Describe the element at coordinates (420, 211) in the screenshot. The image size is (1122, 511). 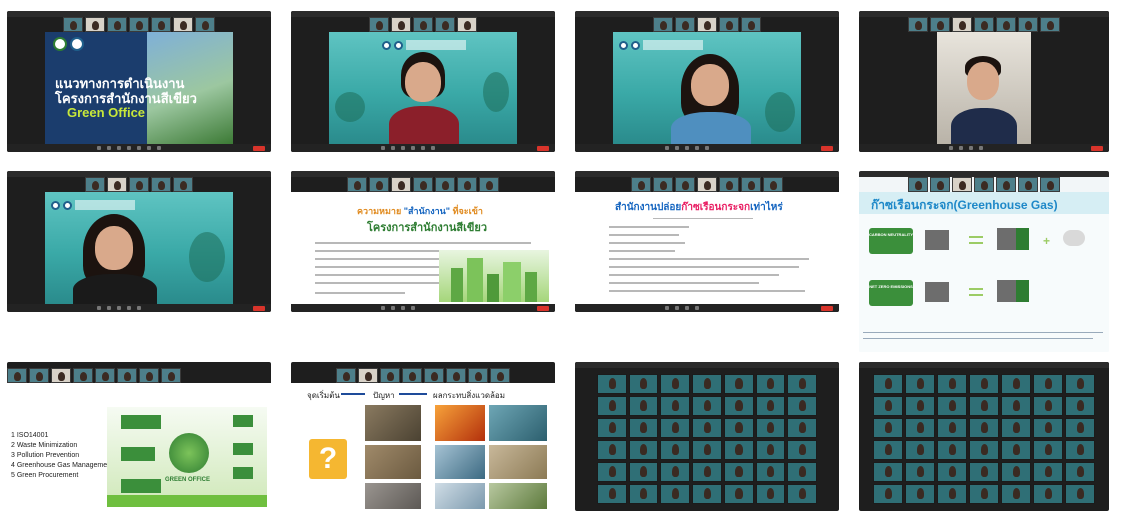
I see `slide-title: ความหมาย "สำนักงาน" ที่จะเข้า` at that location.